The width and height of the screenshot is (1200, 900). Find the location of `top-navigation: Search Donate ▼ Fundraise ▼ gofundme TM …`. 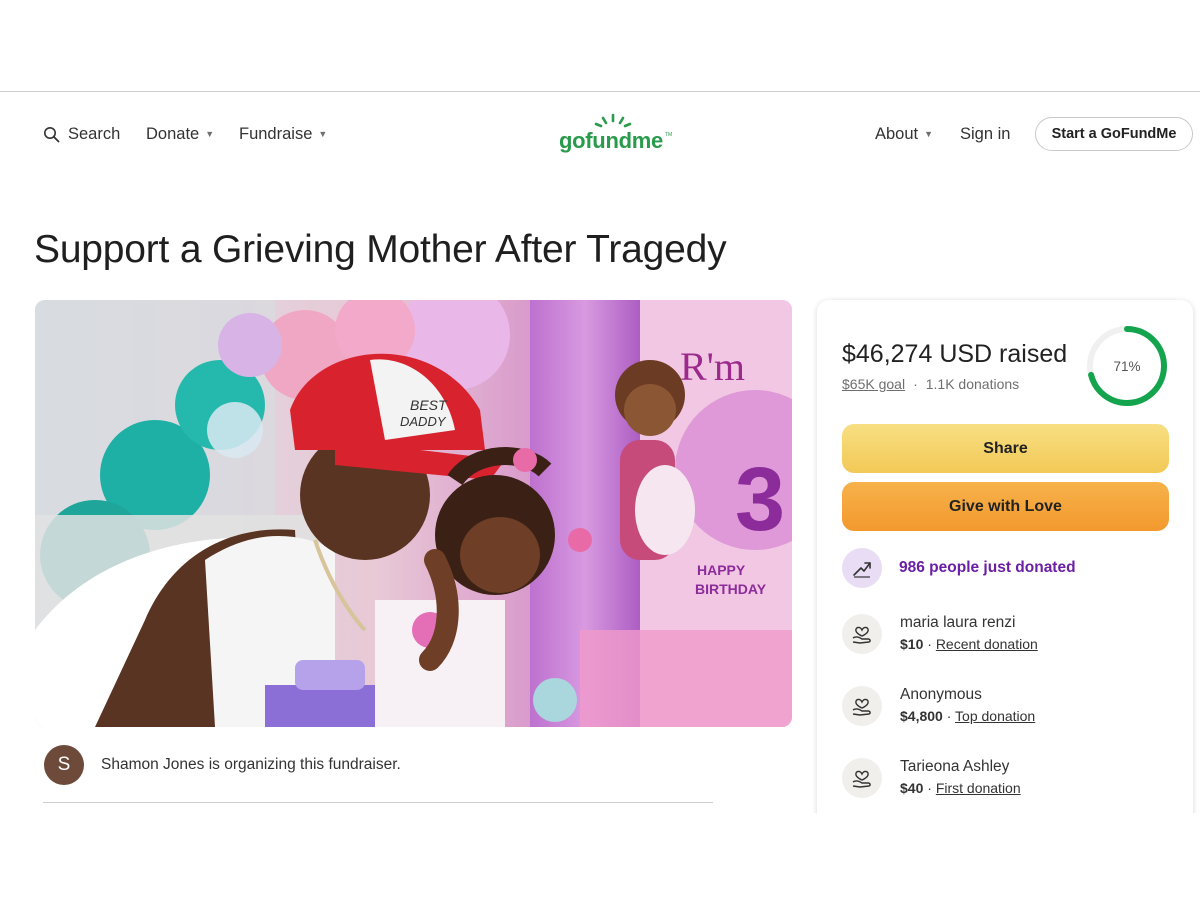

top-navigation: Search Donate ▼ Fundraise ▼ gofundme TM … is located at coordinates (600, 134).